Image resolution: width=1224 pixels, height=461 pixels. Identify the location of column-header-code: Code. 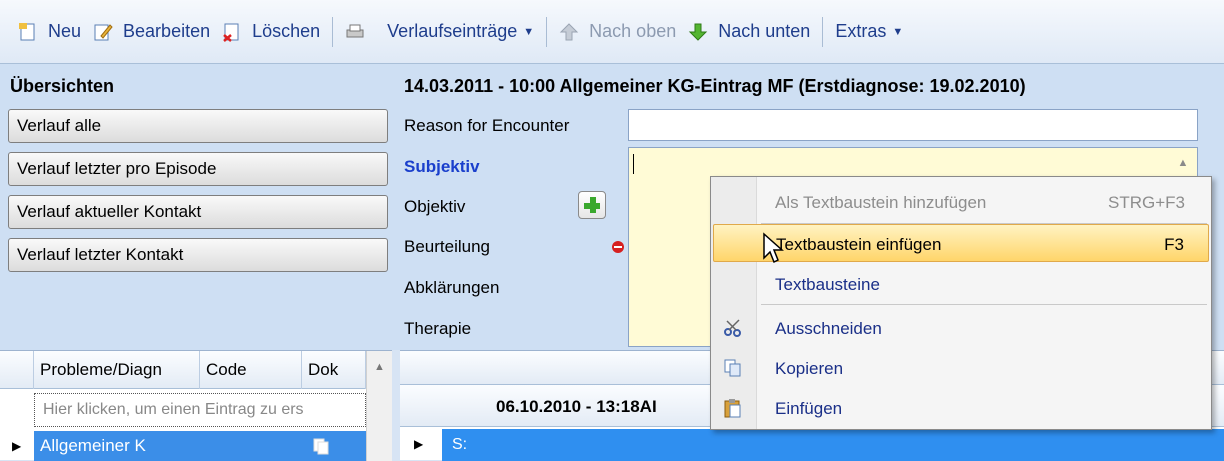
(251, 370).